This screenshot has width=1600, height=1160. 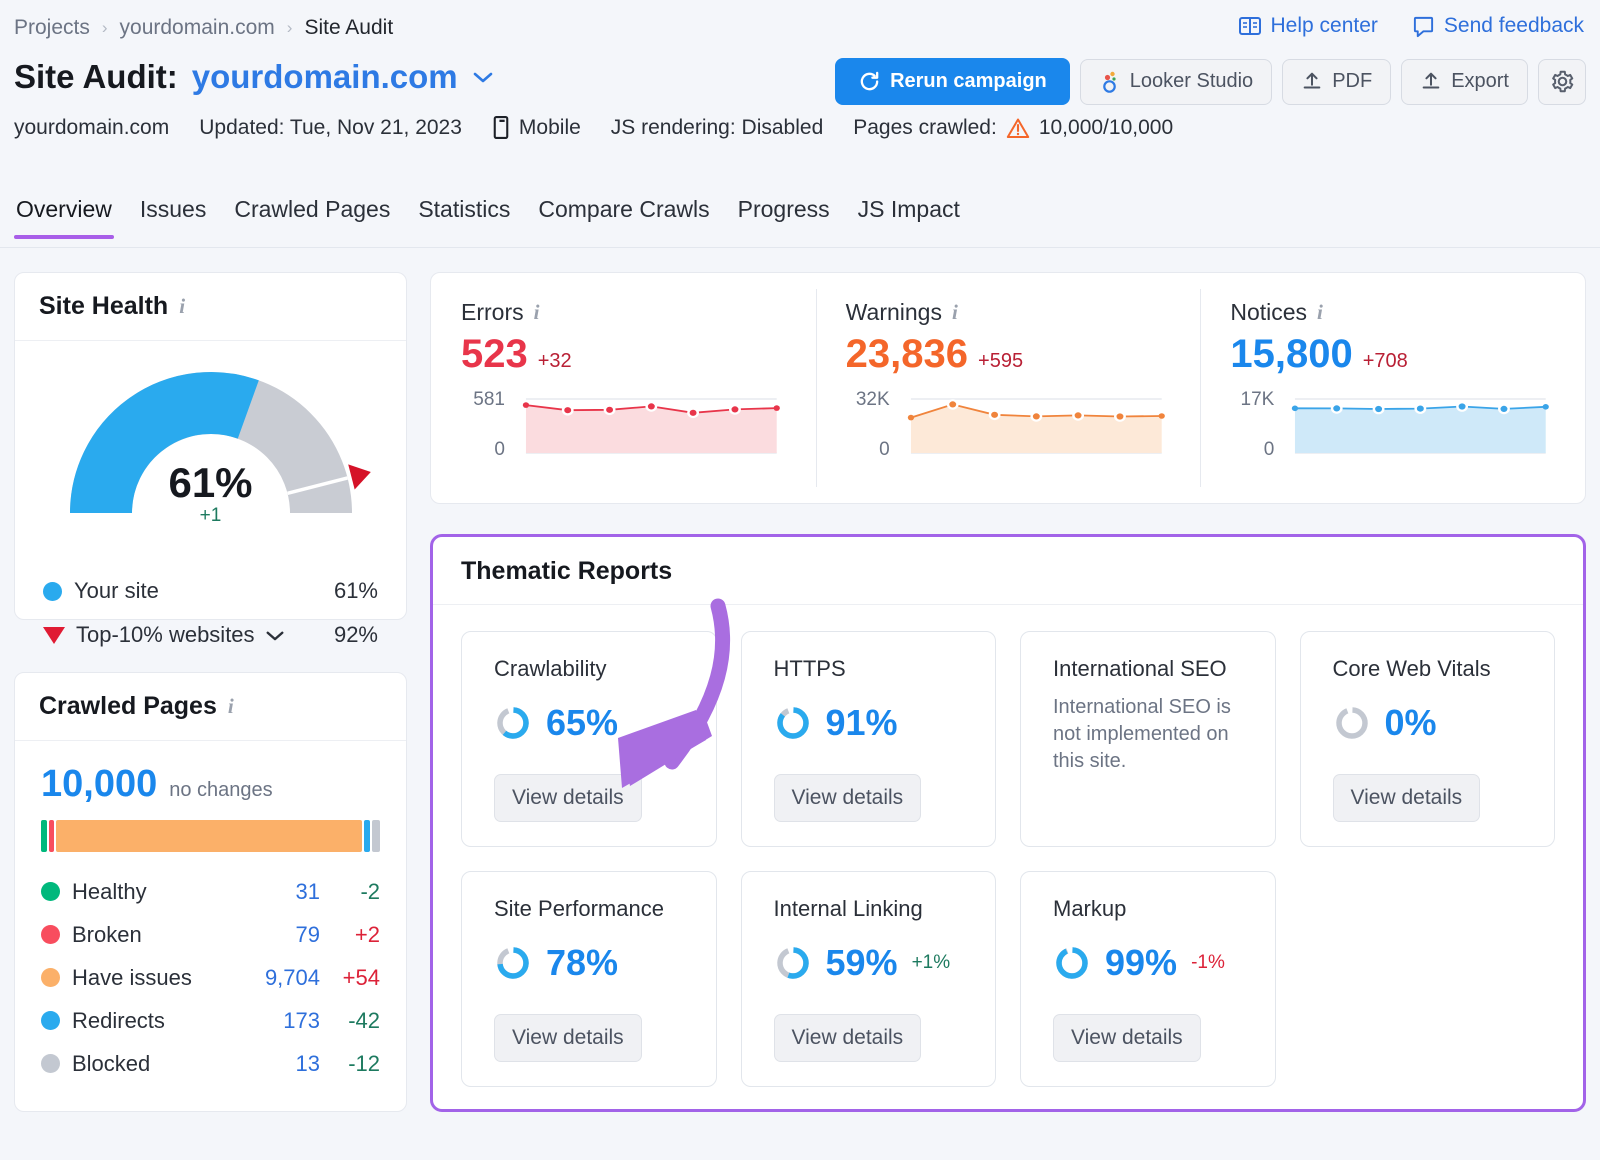 I want to click on breadcrumb-item-site-audit: Site Audit, so click(x=348, y=28).